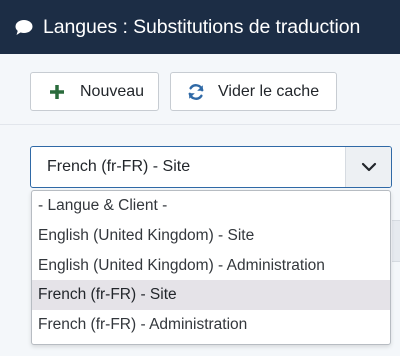 Image resolution: width=400 pixels, height=356 pixels. I want to click on chevron-down-icon, so click(368, 167).